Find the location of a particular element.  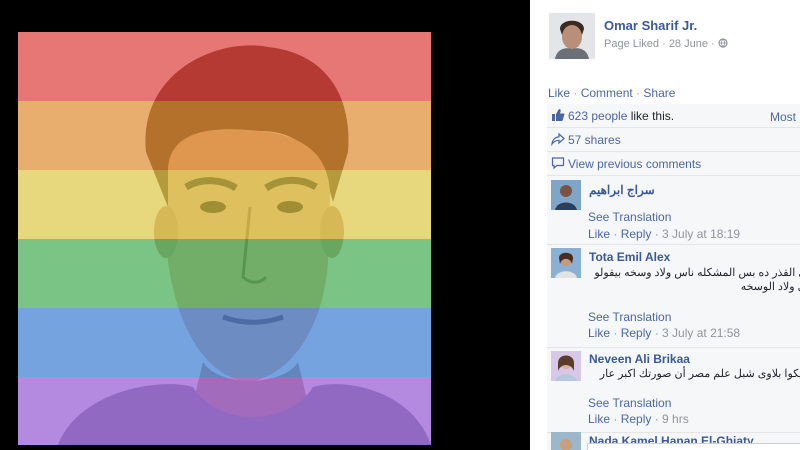

view-previous-comments-link: View previous comments is located at coordinates (634, 164).